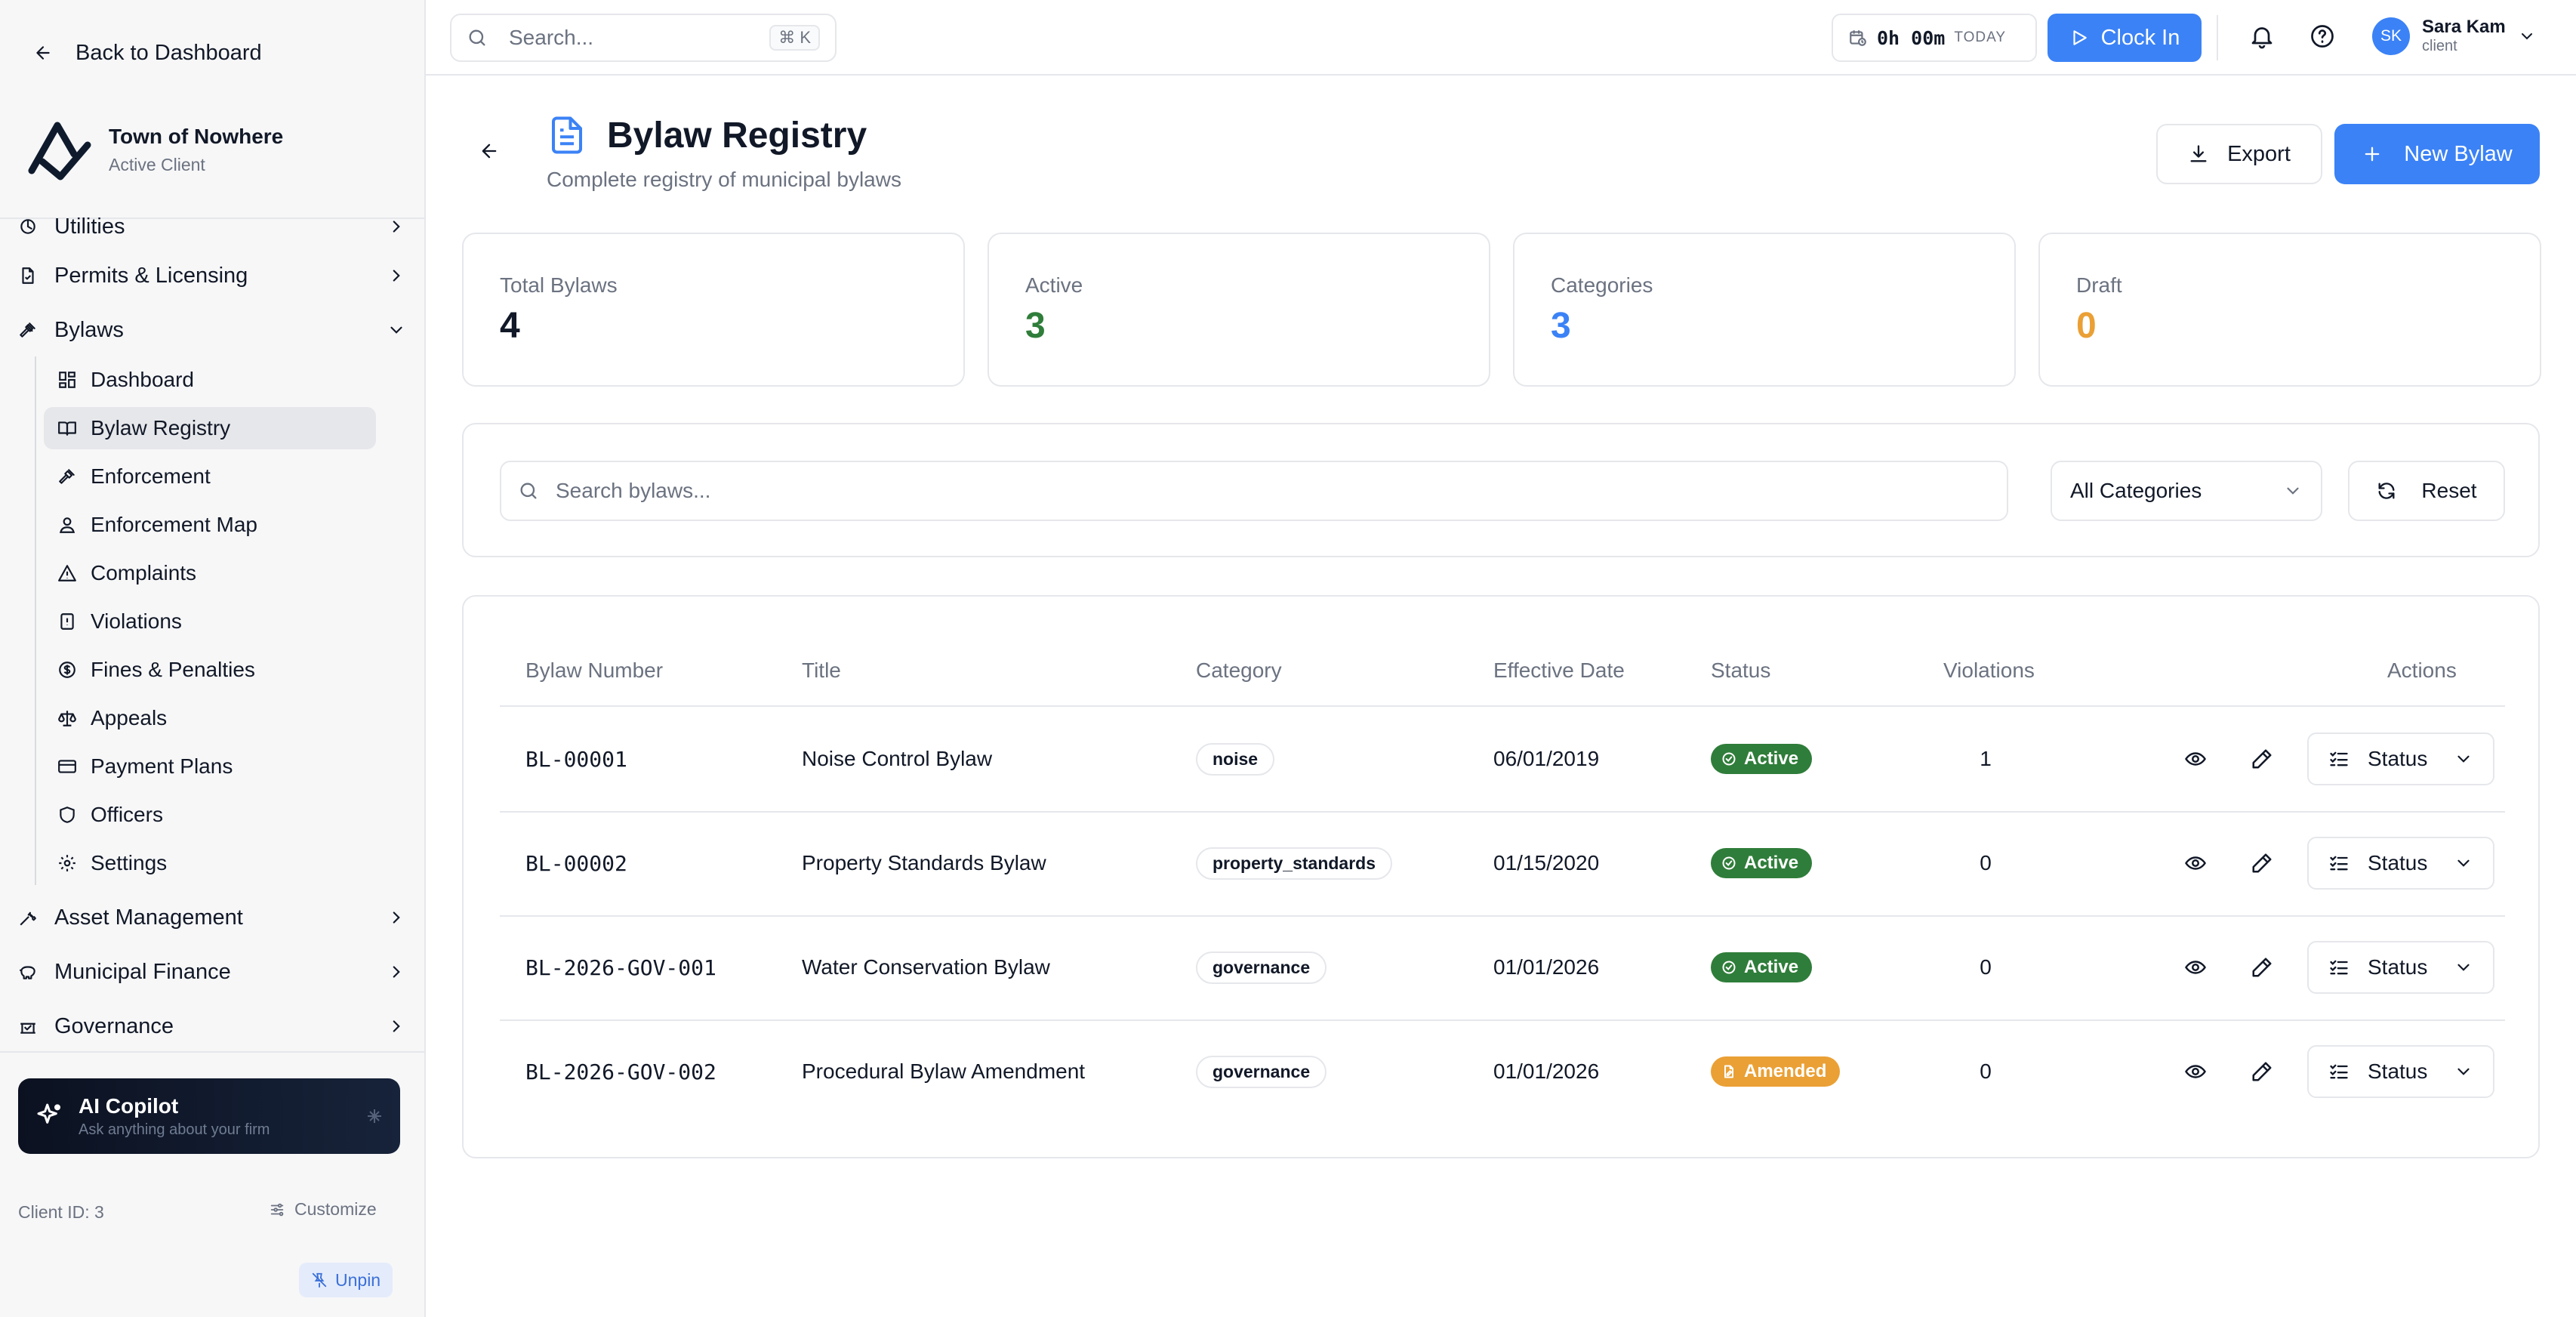 This screenshot has width=2576, height=1317. Describe the element at coordinates (926, 967) in the screenshot. I see `bylaw-title: Water Conservation Bylaw` at that location.